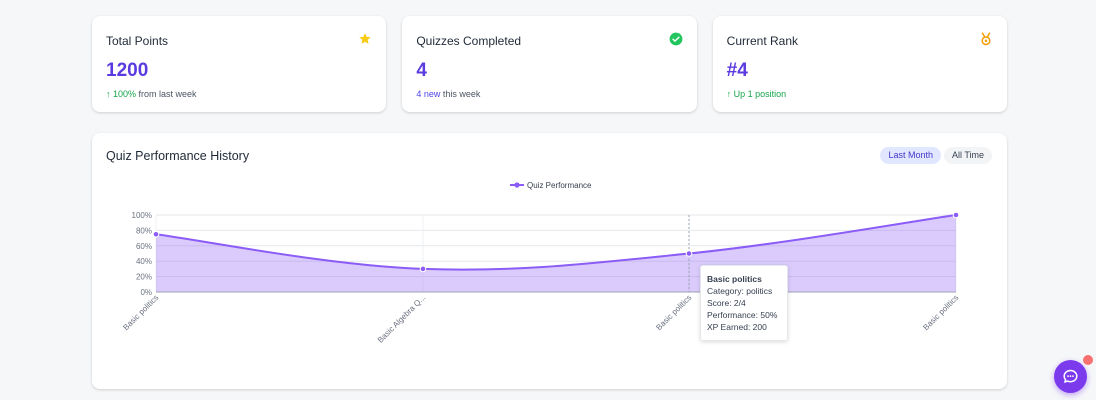  I want to click on tooltip-xp: XP Earned: 200, so click(737, 327).